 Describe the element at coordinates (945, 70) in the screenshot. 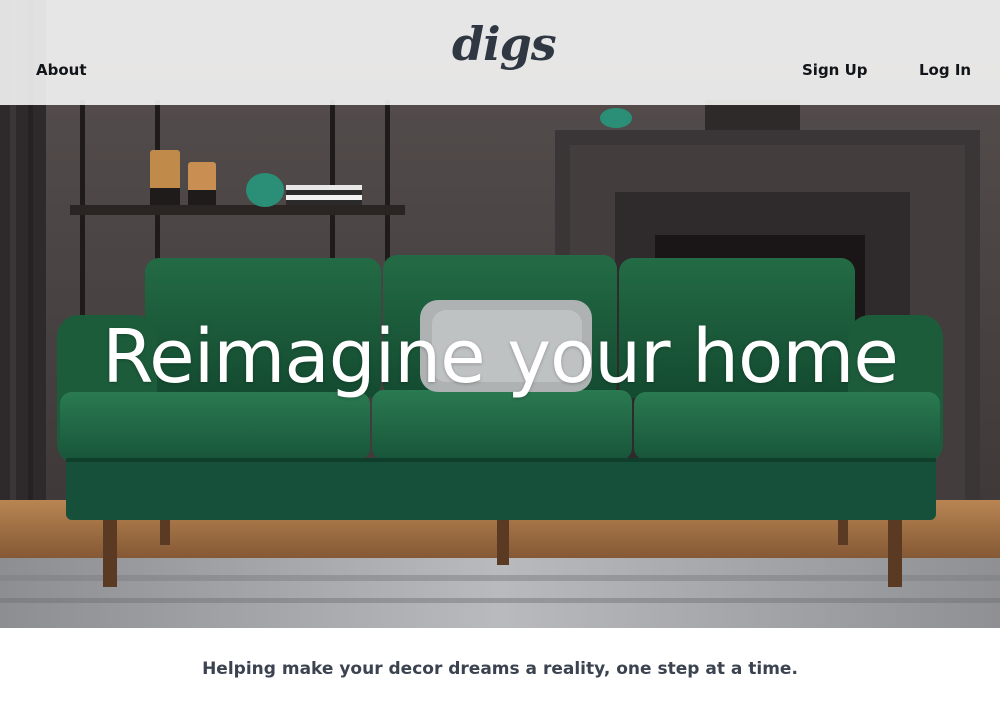

I see `nav-log-in-link: Log In` at that location.